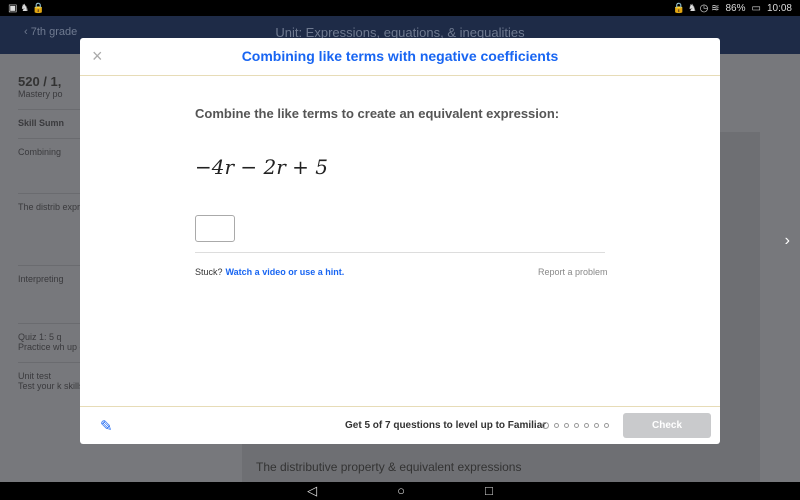 The width and height of the screenshot is (800, 500). Describe the element at coordinates (779, 8) in the screenshot. I see `clock: 10:08` at that location.